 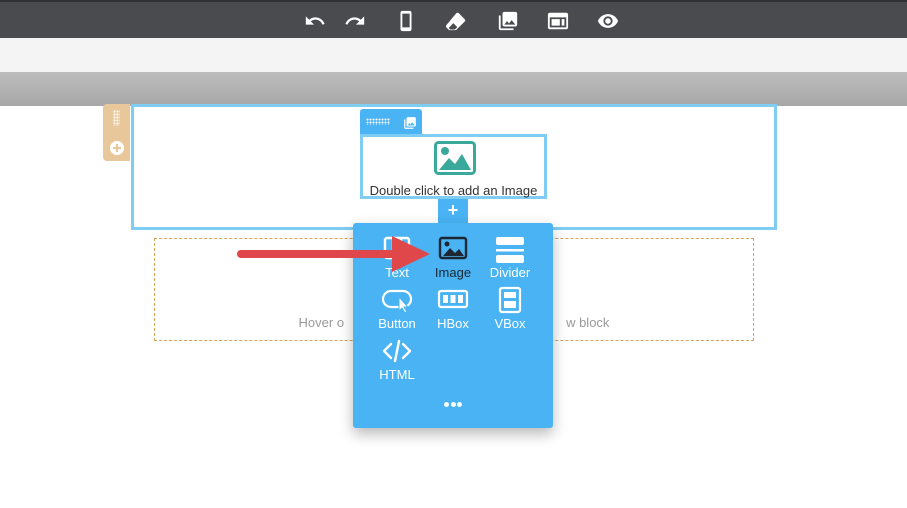 I want to click on cell-image-icon, so click(x=410, y=123).